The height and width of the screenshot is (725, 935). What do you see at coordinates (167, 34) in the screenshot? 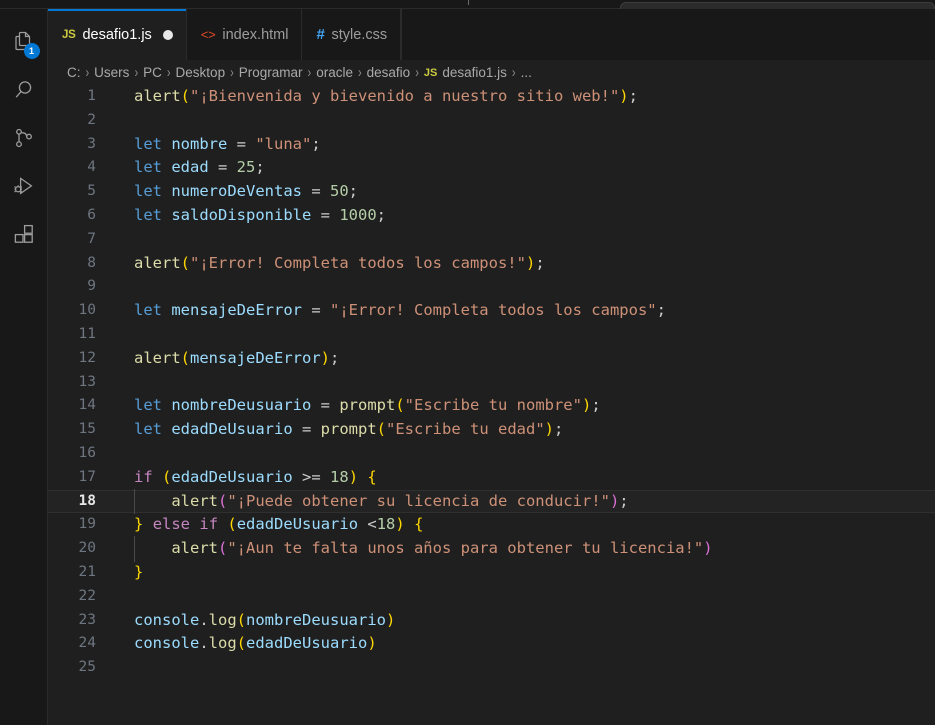
I see `unsaved-indicator-icon` at bounding box center [167, 34].